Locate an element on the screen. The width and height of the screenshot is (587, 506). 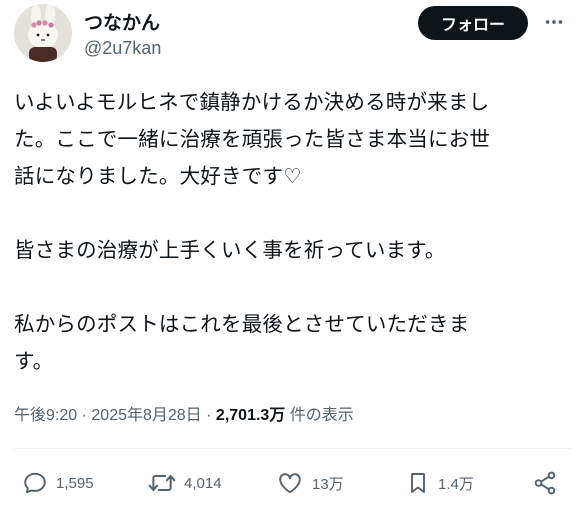
tweet-meta: 午後9:20 · 2025年8月28日 · 2,701.3万 件の表示 is located at coordinates (184, 413).